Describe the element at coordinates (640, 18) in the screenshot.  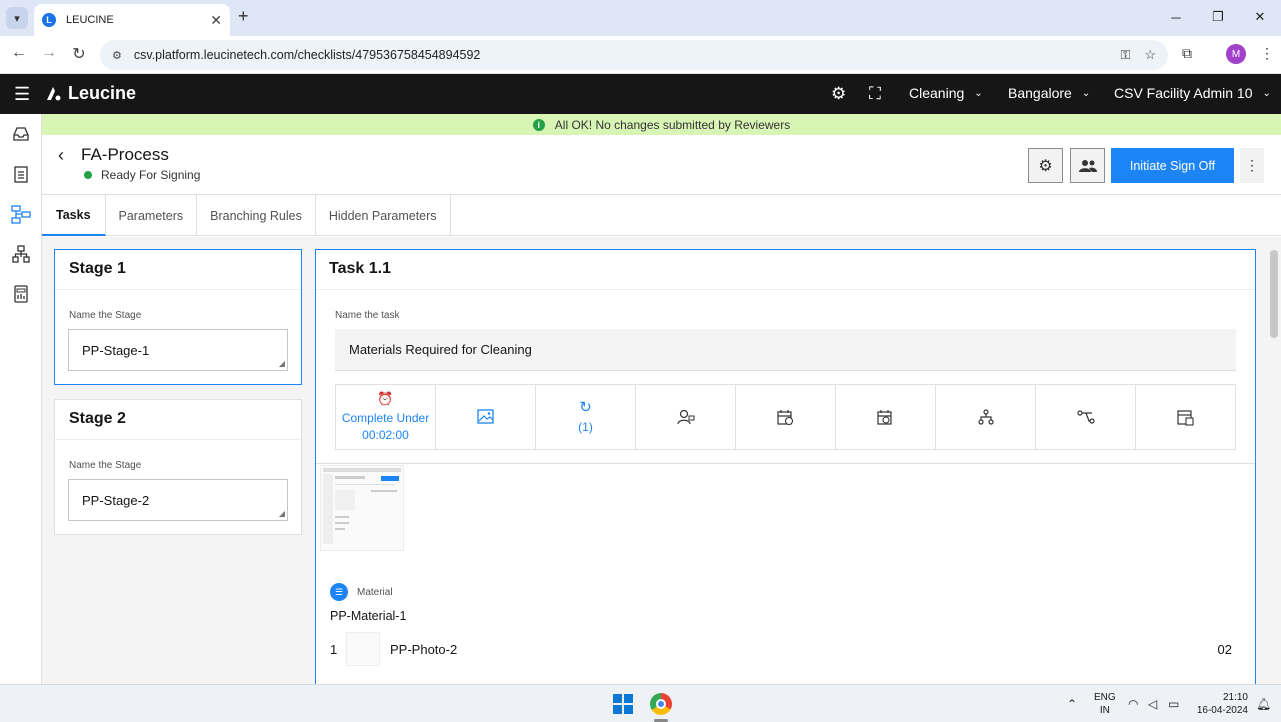
I see `browser-tabstrip: ▾ L LEUCINE ✕ + ─ ❐ ✕` at that location.